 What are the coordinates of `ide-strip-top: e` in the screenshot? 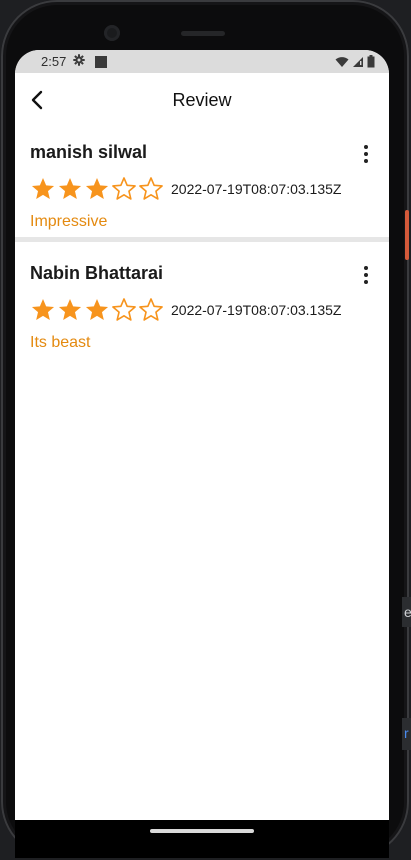 It's located at (406, 612).